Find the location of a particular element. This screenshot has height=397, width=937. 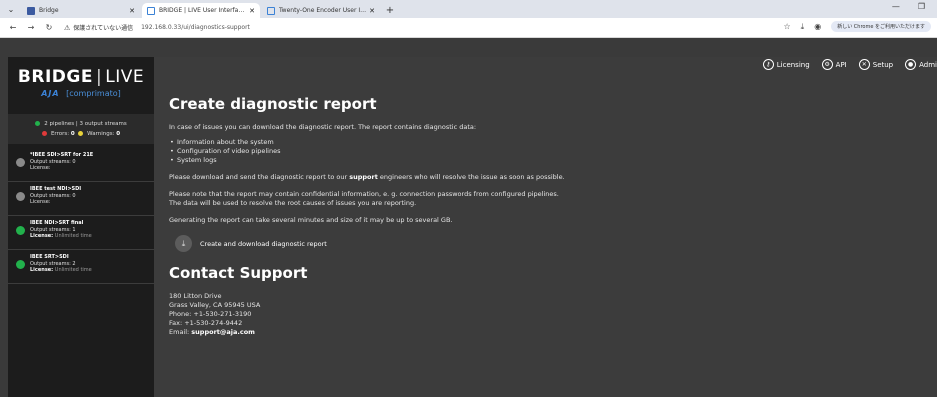

tab-title: Twenty-One Encoder User Interf is located at coordinates (323, 10).